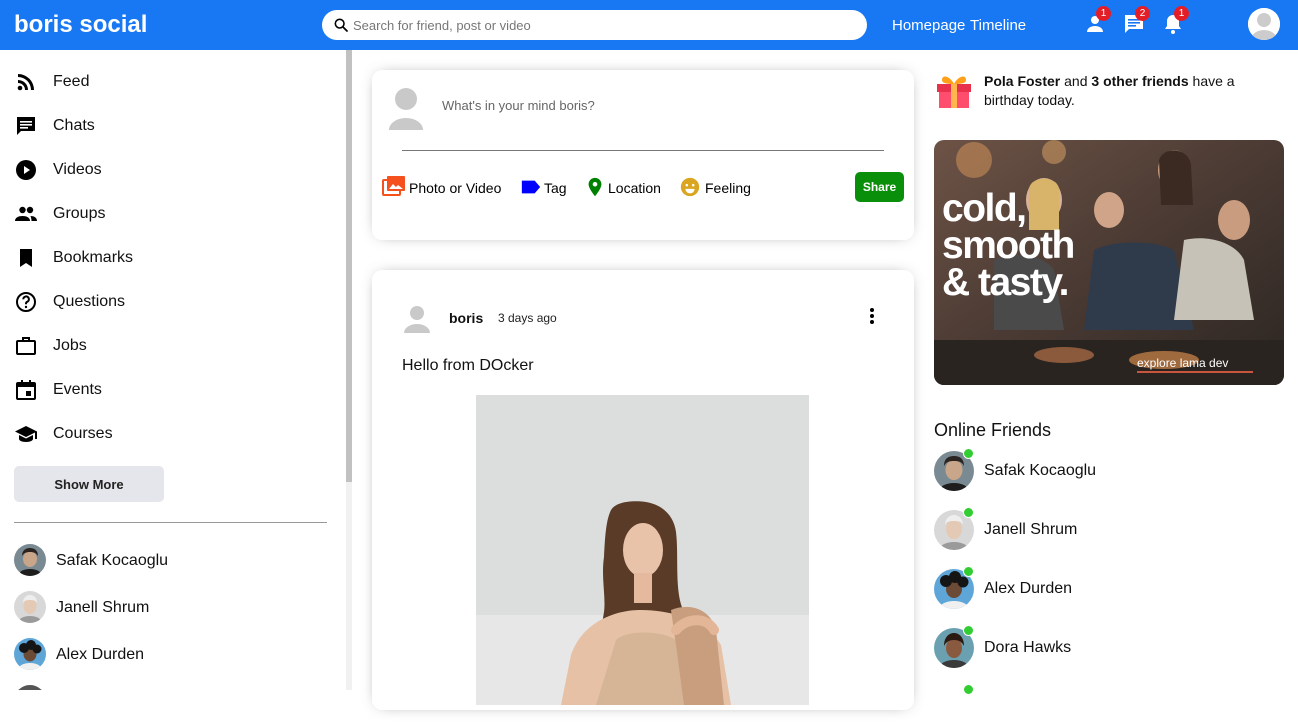  I want to click on ad-underline, so click(1195, 372).